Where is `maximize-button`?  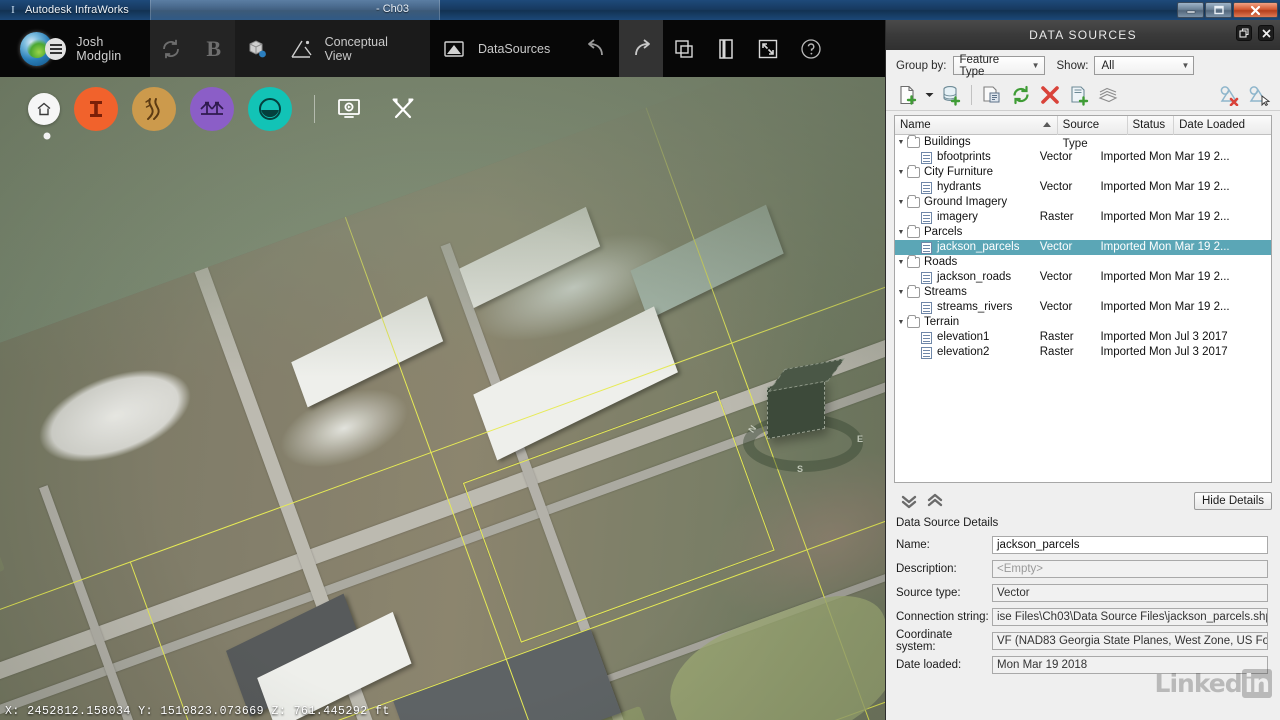
maximize-button is located at coordinates (1218, 10).